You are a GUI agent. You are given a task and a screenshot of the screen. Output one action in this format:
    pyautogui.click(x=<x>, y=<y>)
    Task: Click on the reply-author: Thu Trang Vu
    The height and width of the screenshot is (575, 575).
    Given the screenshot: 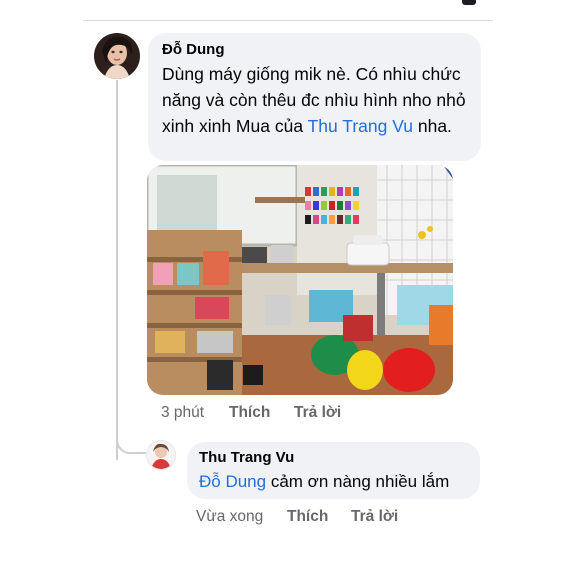 What is the action you would take?
    pyautogui.click(x=333, y=458)
    